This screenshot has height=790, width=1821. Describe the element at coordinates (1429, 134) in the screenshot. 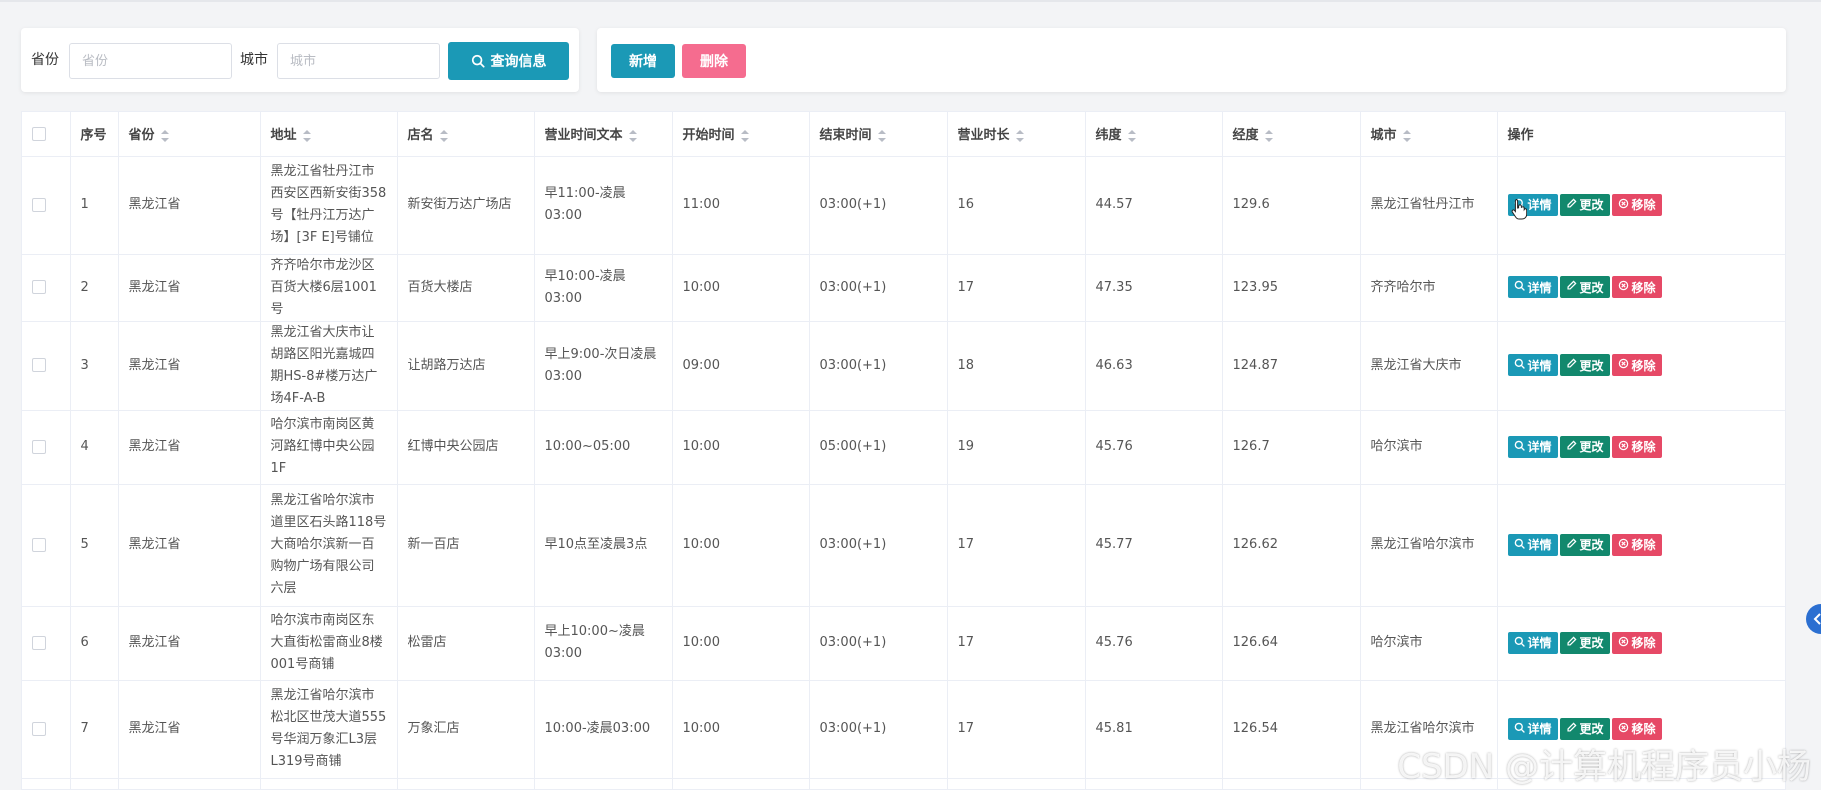

I see `header-city: 城市` at that location.